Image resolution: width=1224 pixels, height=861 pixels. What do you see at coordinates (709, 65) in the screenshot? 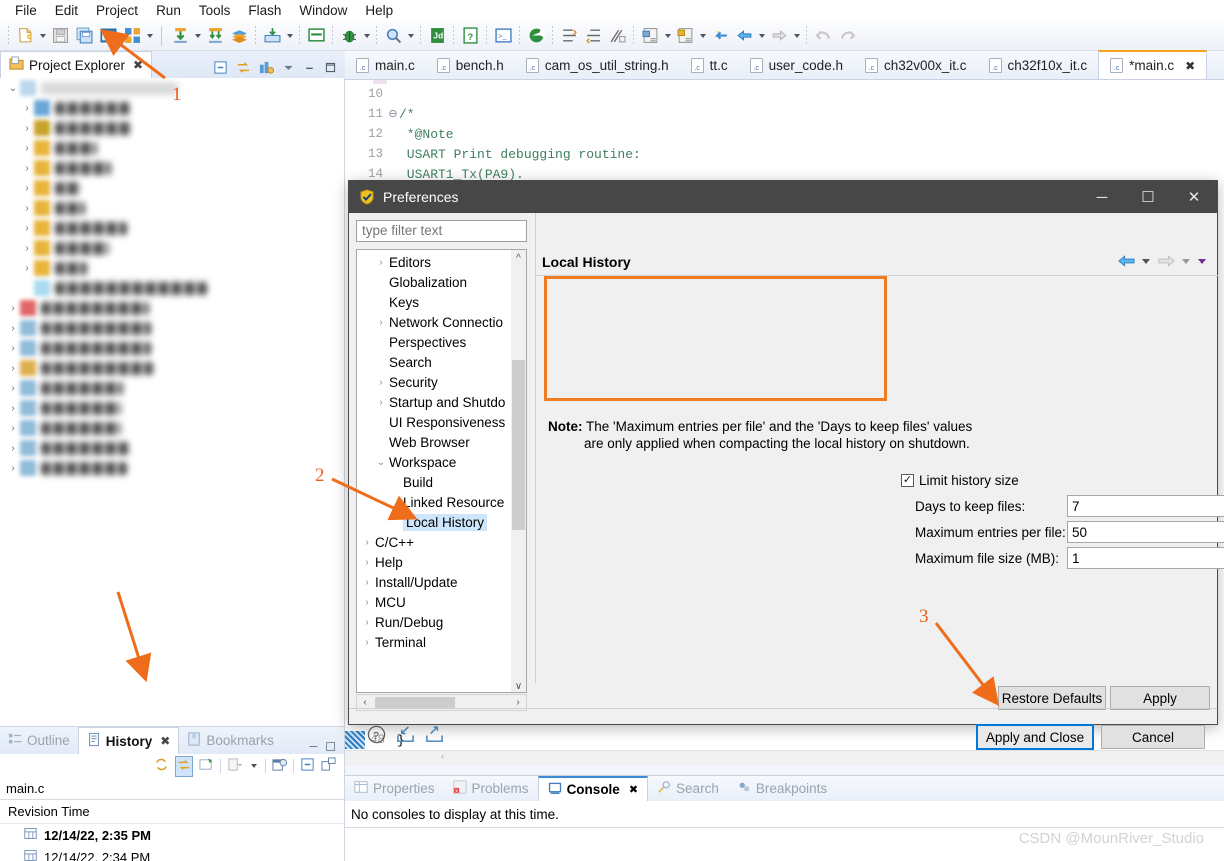
I see `editor-tab-ttc: .c tt.c` at bounding box center [709, 65].